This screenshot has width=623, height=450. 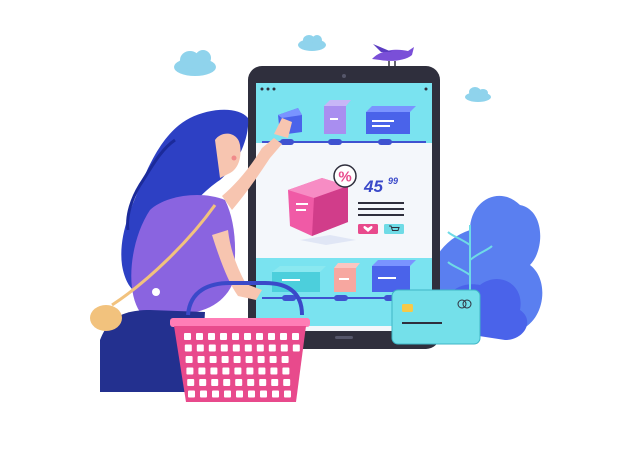 What do you see at coordinates (393, 55) in the screenshot?
I see `bird-icon` at bounding box center [393, 55].